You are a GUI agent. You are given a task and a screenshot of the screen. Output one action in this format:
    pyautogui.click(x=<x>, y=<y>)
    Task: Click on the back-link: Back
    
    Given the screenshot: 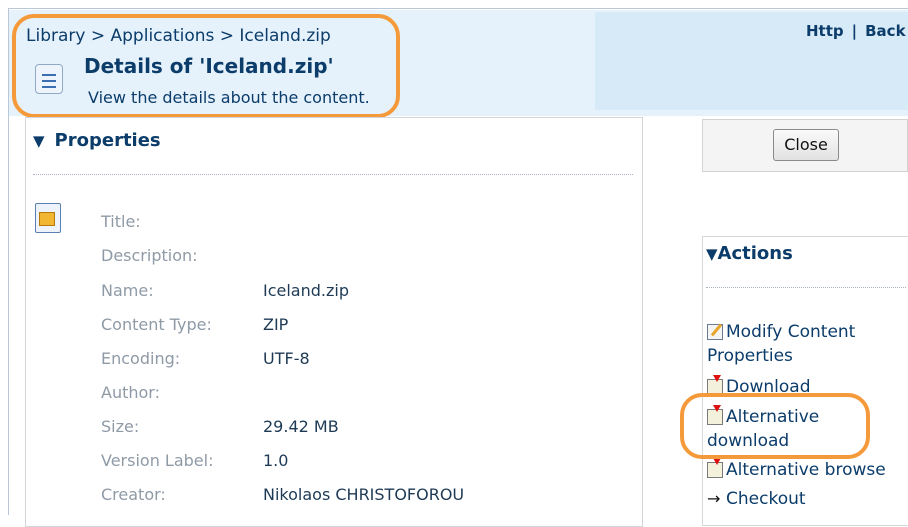 What is the action you would take?
    pyautogui.click(x=885, y=31)
    